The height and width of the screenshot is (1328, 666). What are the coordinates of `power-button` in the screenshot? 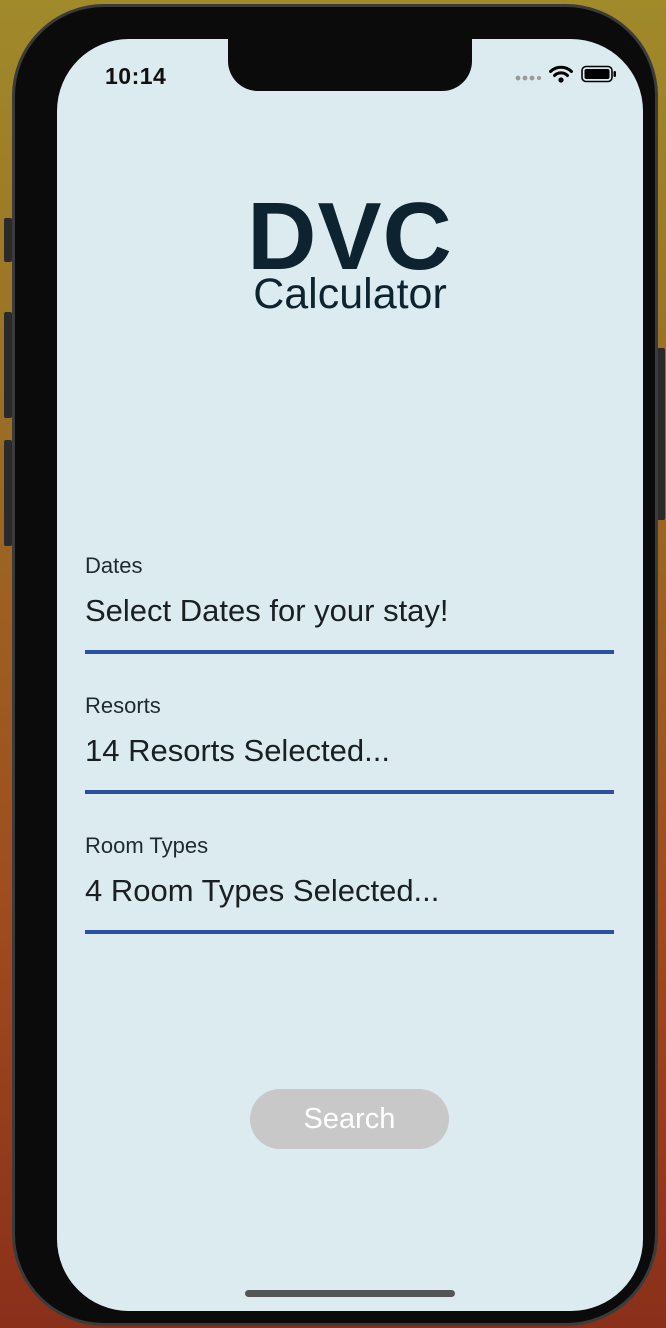 It's located at (661, 434).